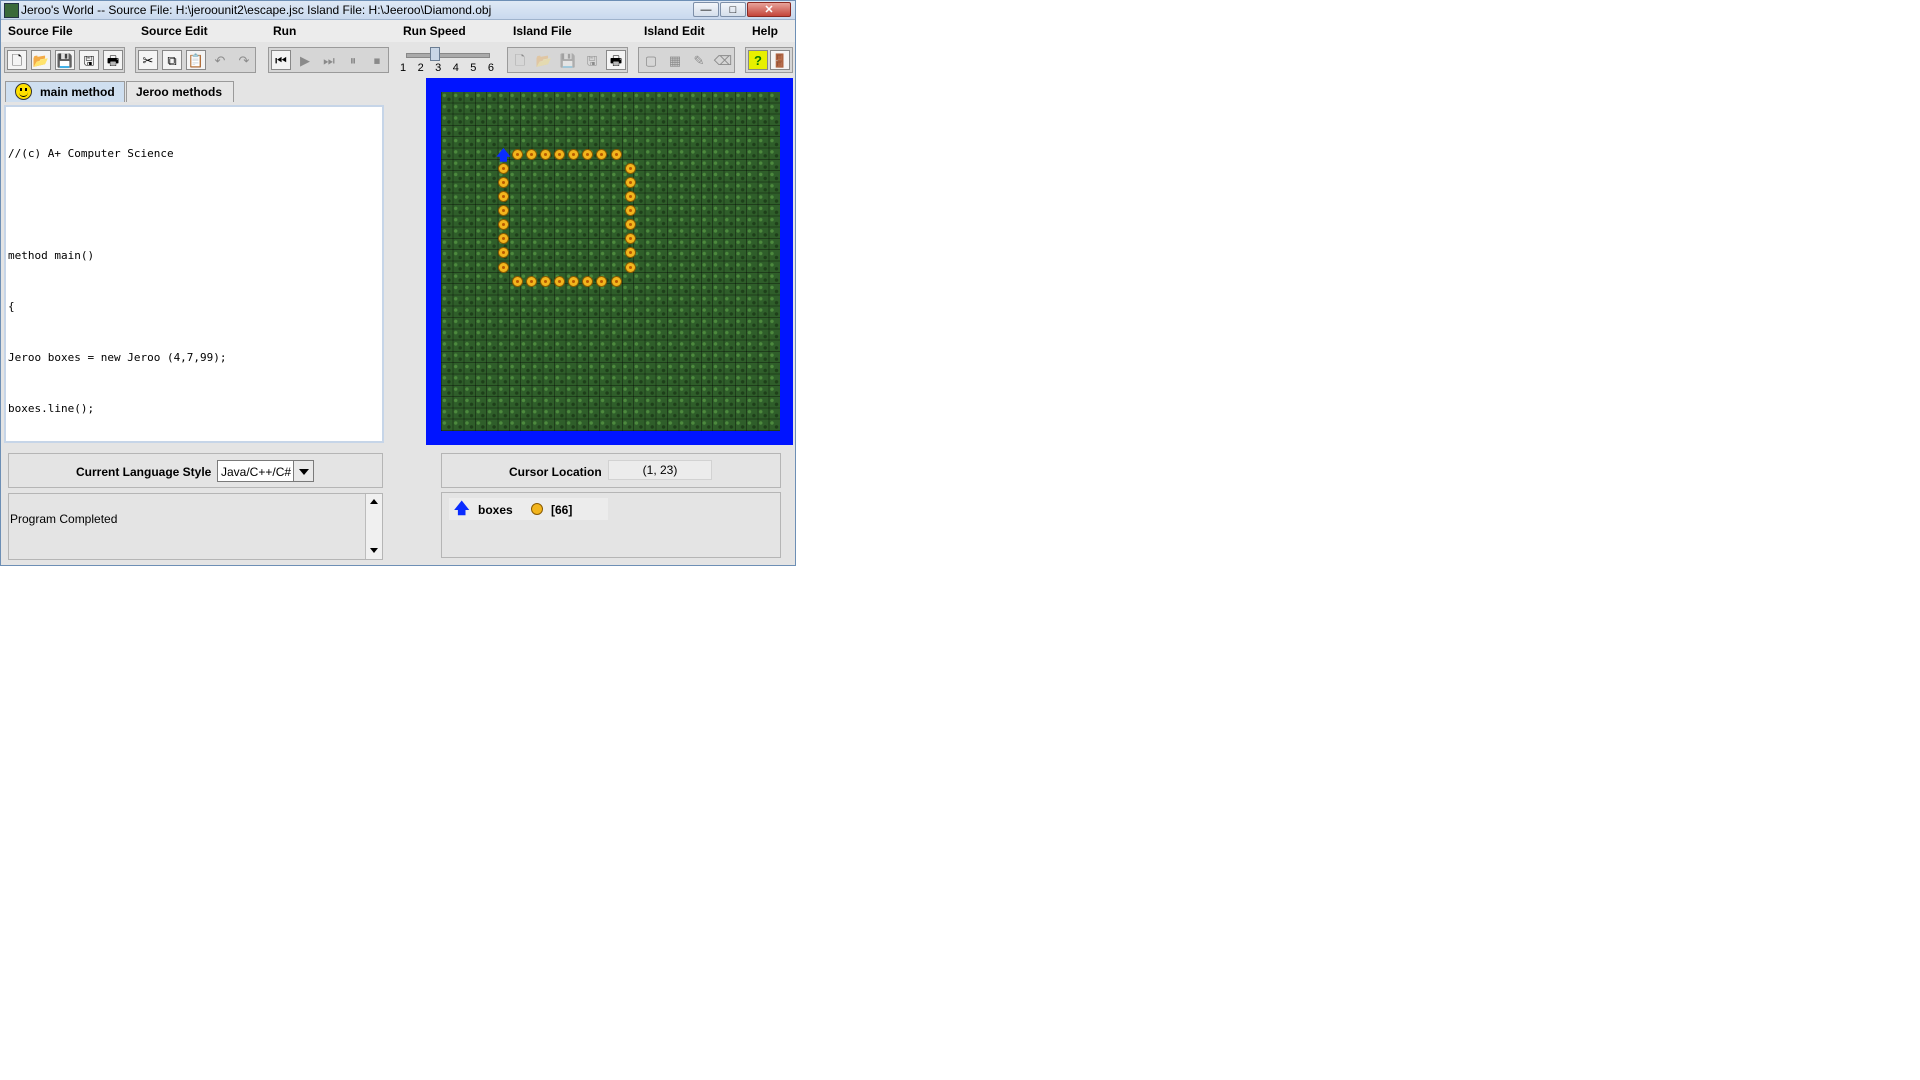  I want to click on edit-button: ✎, so click(699, 60).